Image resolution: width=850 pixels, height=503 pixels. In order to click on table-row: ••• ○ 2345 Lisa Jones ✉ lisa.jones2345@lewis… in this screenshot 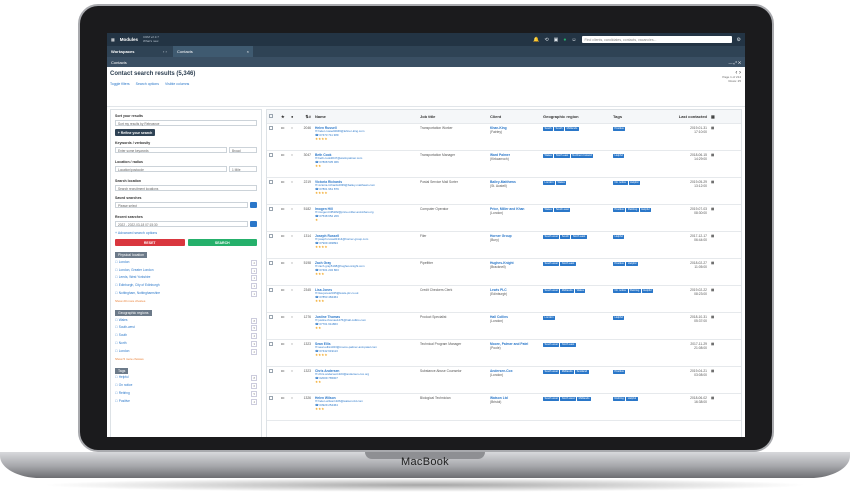, I will do `click(504, 299)`.